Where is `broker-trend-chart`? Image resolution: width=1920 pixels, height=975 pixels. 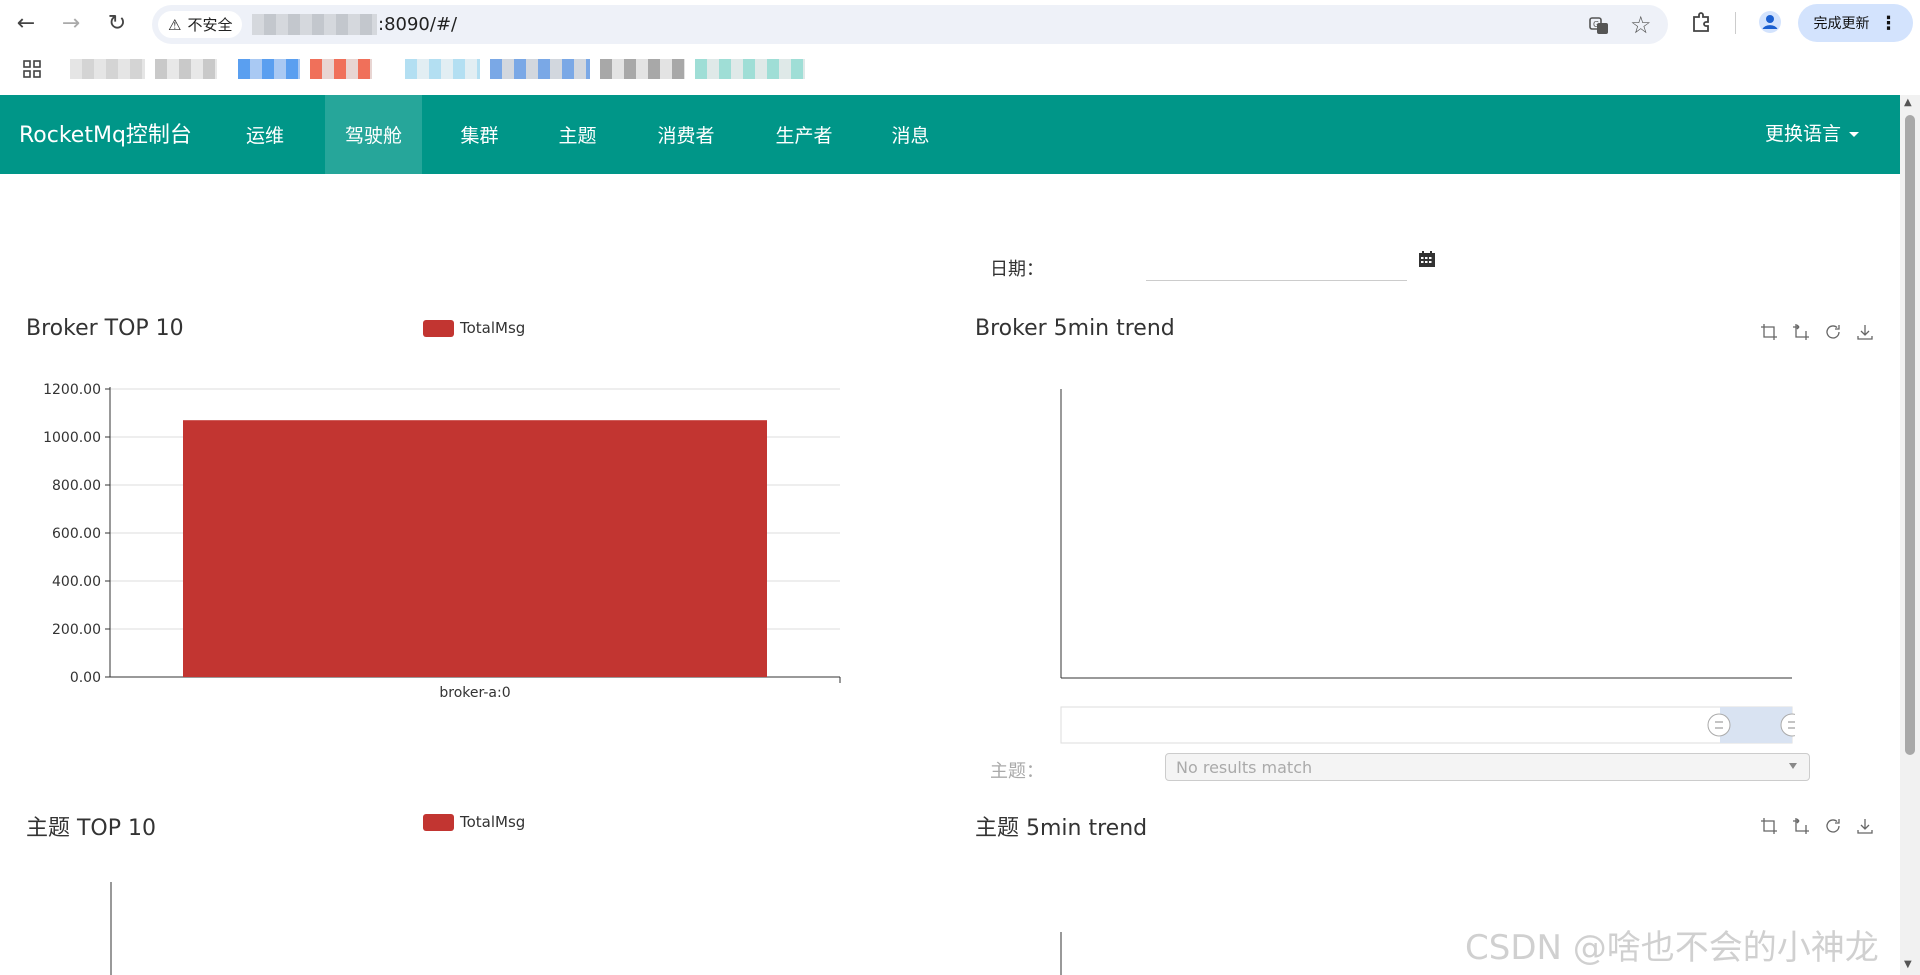 broker-trend-chart is located at coordinates (1427, 566).